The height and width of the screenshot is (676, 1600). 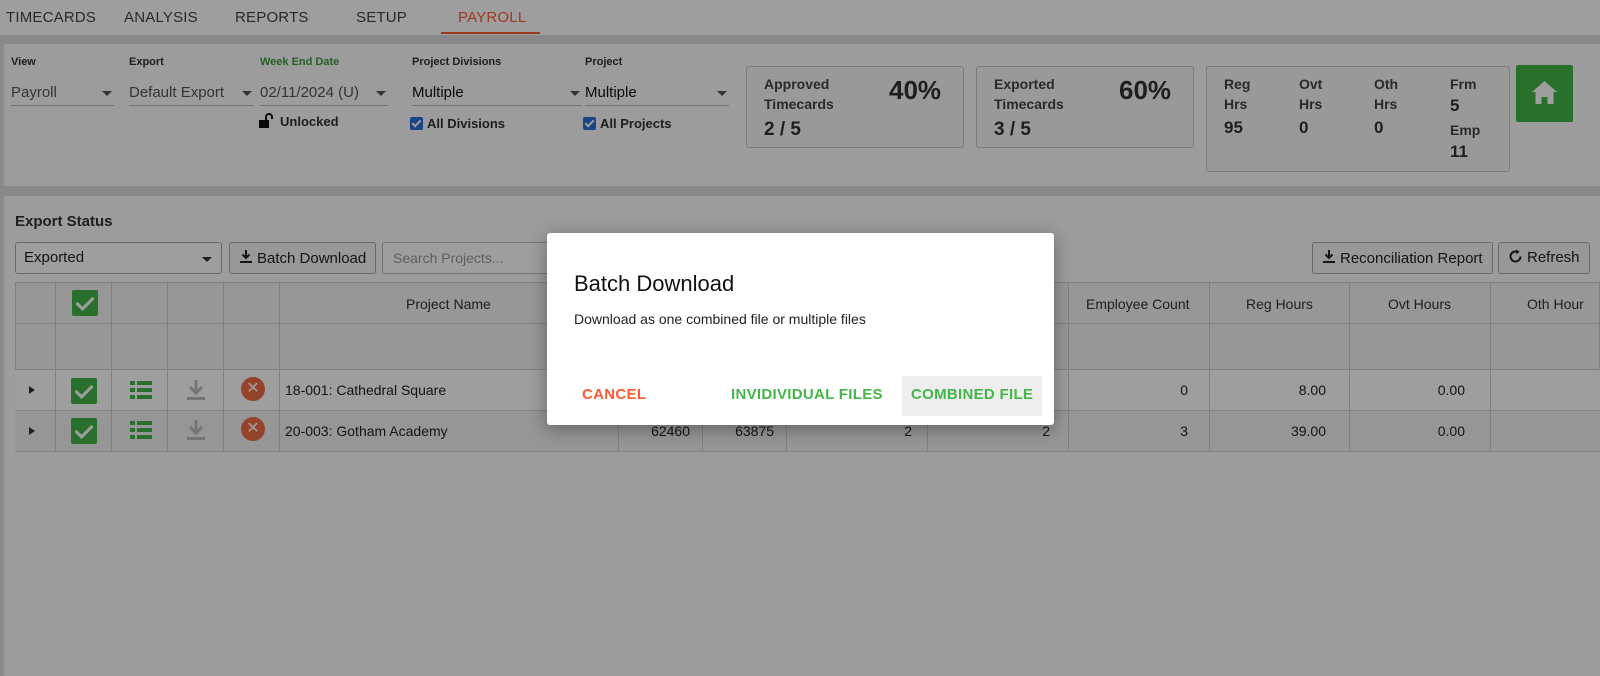 What do you see at coordinates (654, 283) in the screenshot?
I see `dialog-title: Batch Download` at bounding box center [654, 283].